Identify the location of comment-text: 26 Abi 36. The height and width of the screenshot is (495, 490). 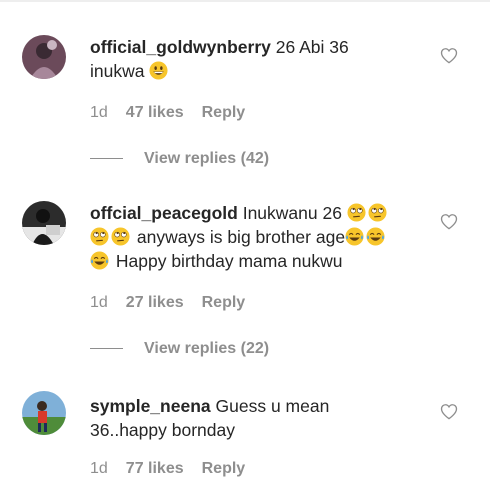
(312, 47).